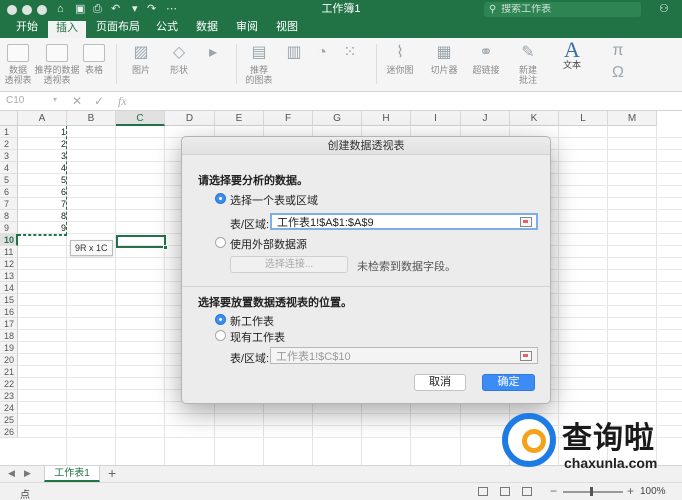  What do you see at coordinates (60, 9) in the screenshot?
I see `home-icon: ⌂` at bounding box center [60, 9].